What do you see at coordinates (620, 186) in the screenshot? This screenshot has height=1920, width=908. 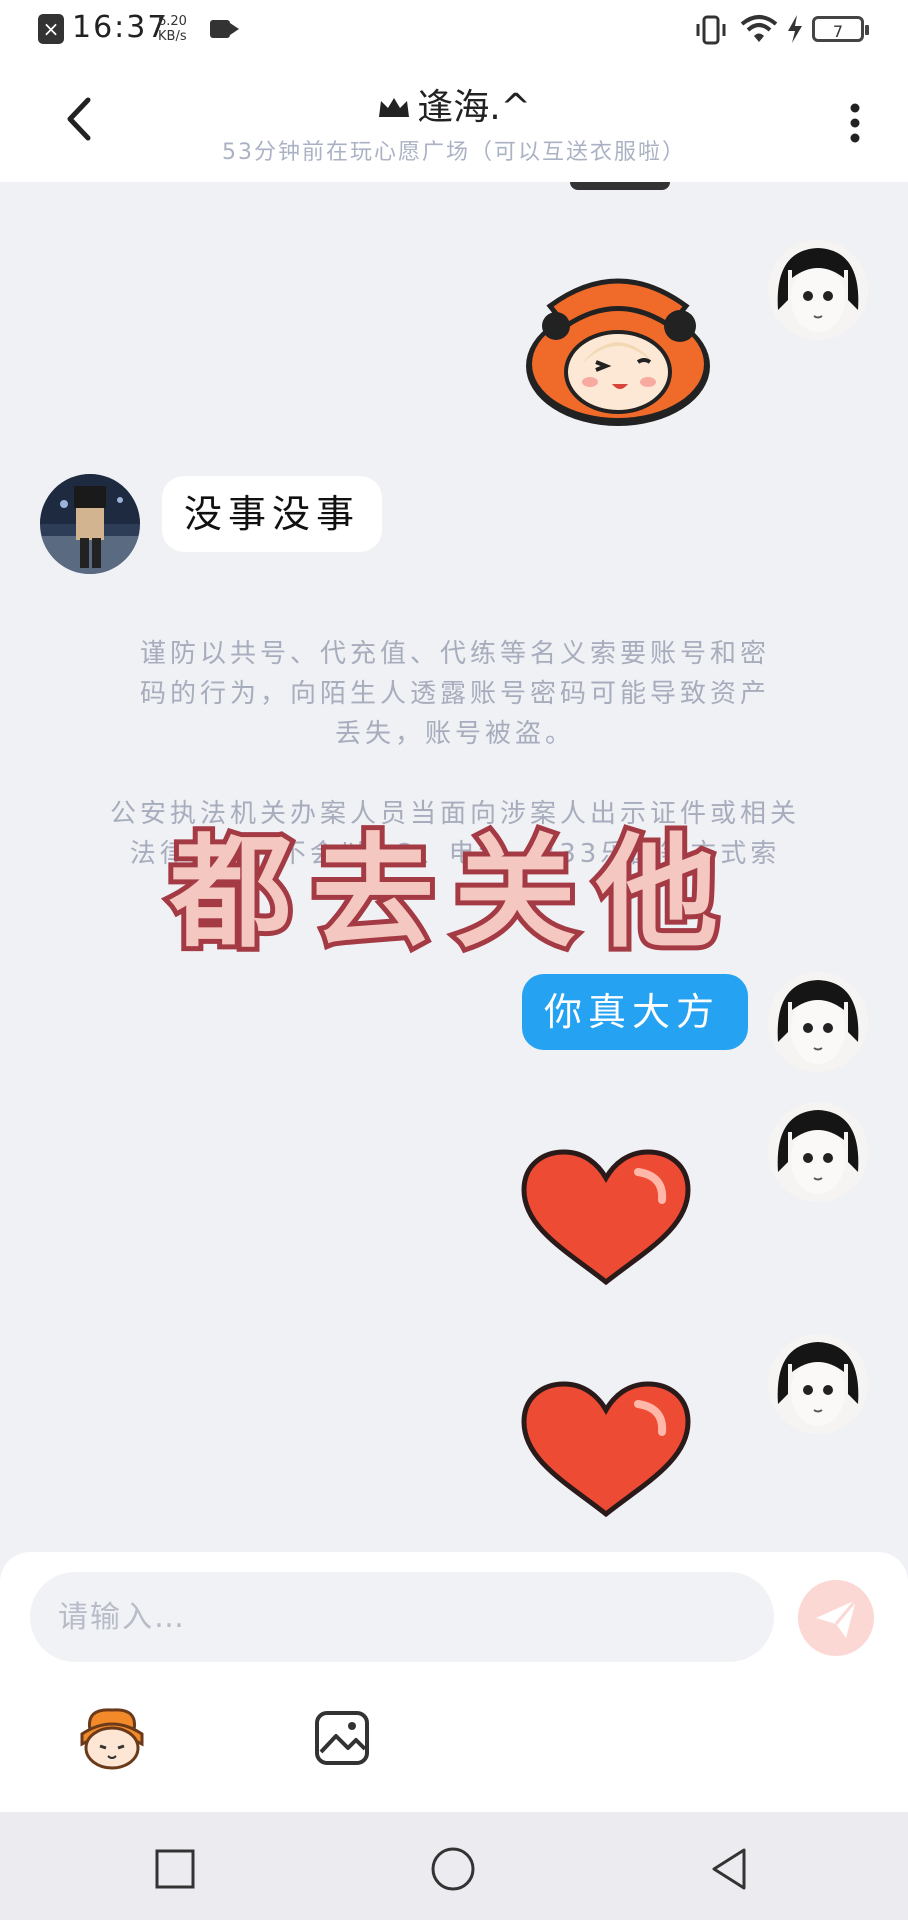 I see `partial-sticker` at bounding box center [620, 186].